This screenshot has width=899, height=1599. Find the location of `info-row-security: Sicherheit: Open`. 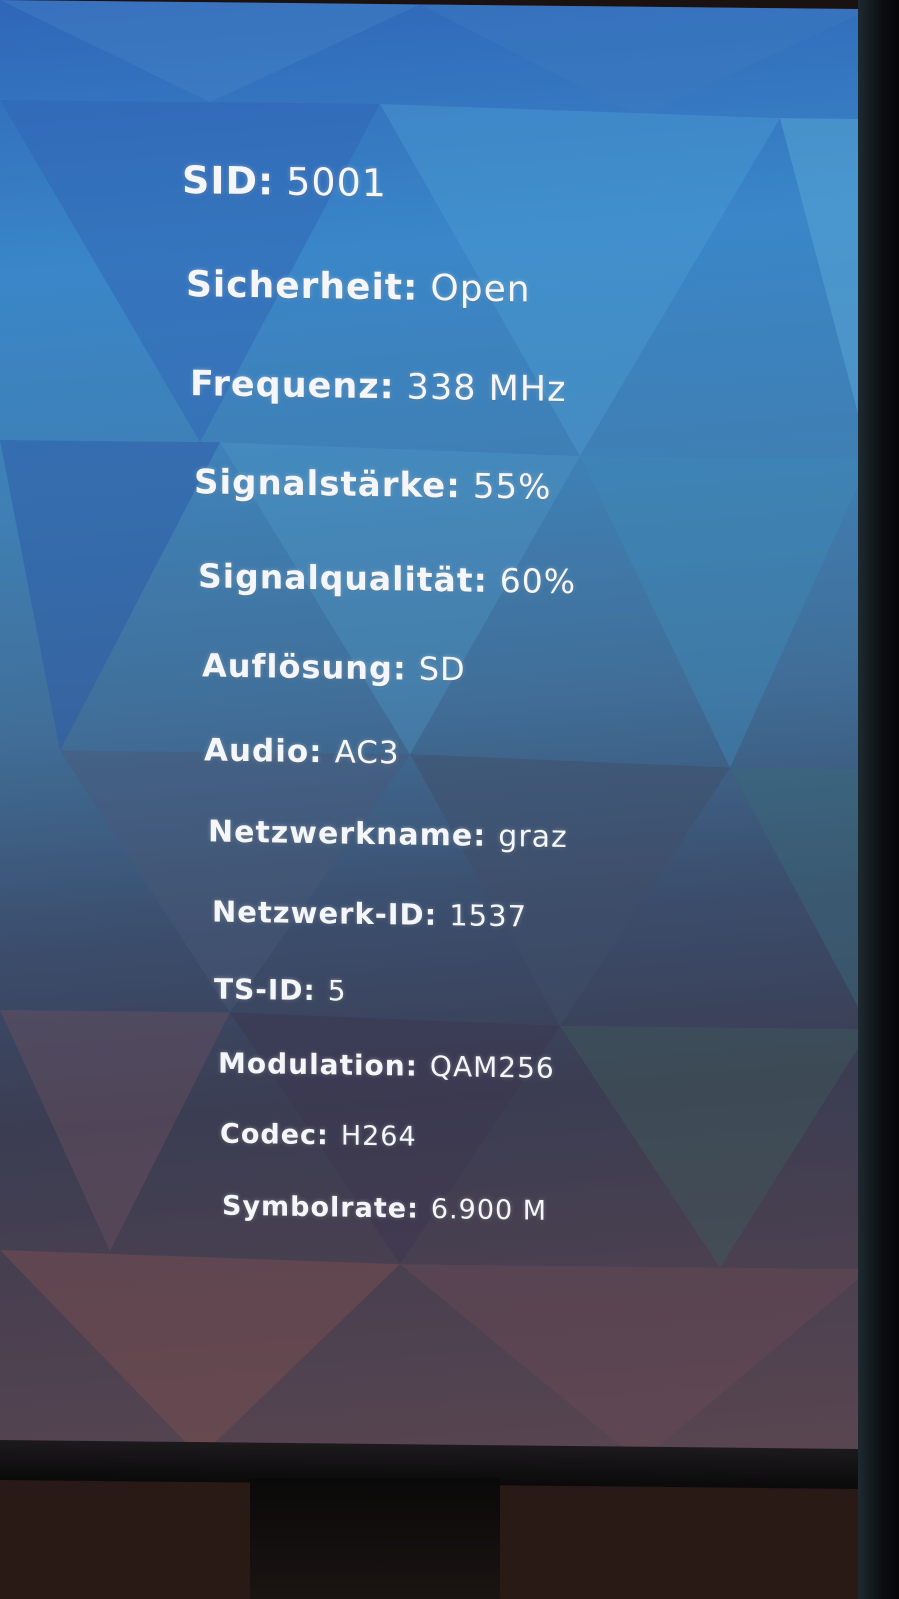

info-row-security: Sicherheit: Open is located at coordinates (358, 287).